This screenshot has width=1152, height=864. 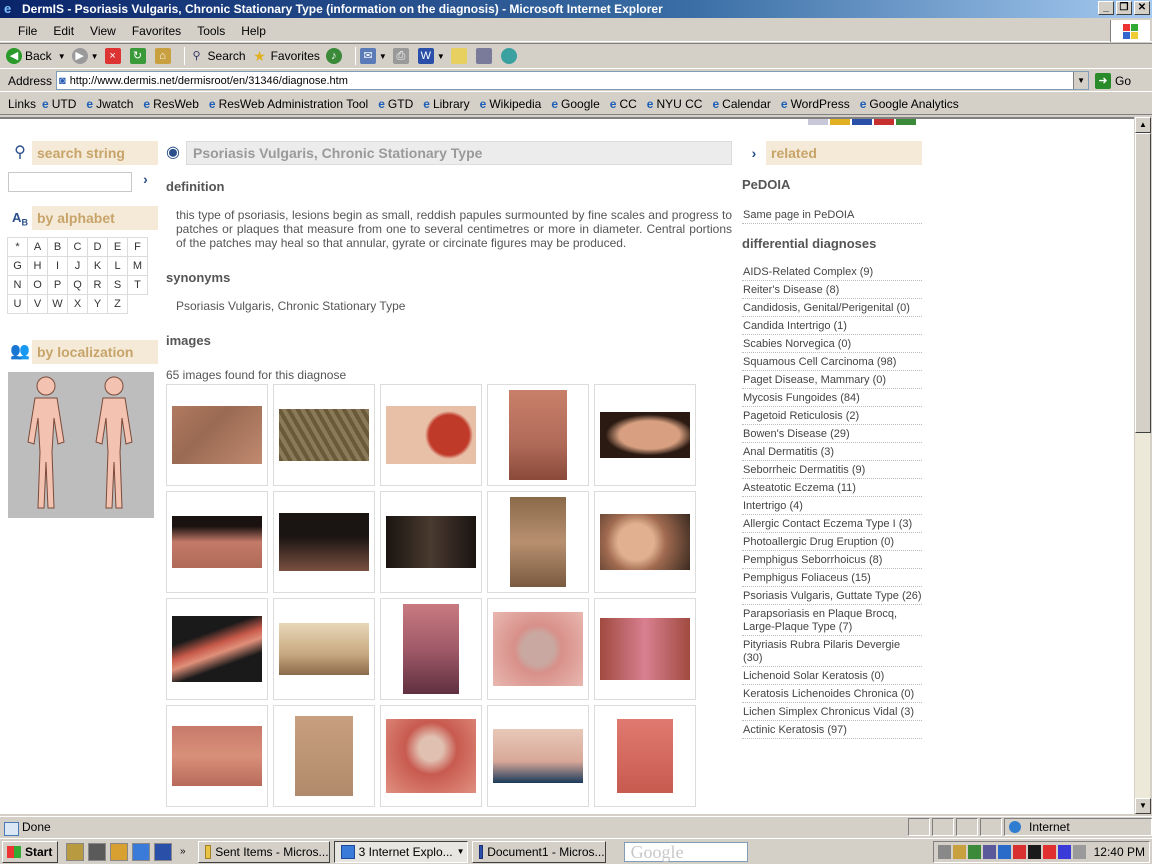 What do you see at coordinates (17, 285) in the screenshot?
I see `letter-link: N` at bounding box center [17, 285].